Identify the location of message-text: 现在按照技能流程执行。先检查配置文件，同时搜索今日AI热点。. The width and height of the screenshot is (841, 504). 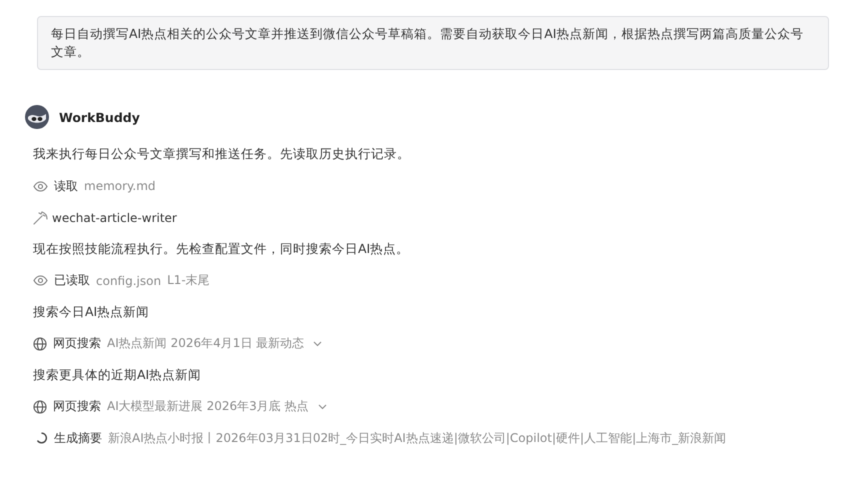
(221, 249).